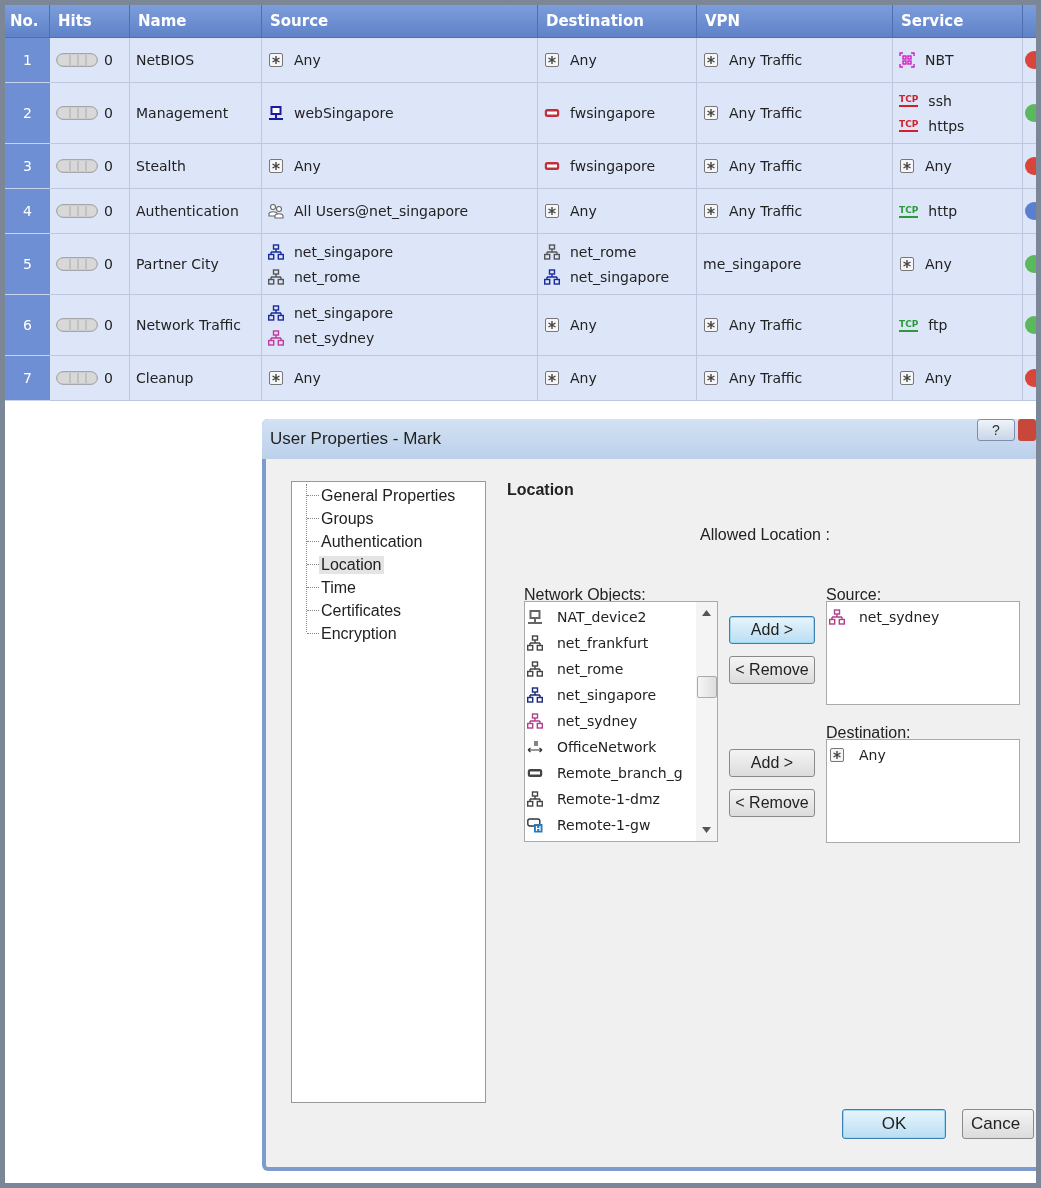  Describe the element at coordinates (996, 430) in the screenshot. I see `help-button: ?` at that location.